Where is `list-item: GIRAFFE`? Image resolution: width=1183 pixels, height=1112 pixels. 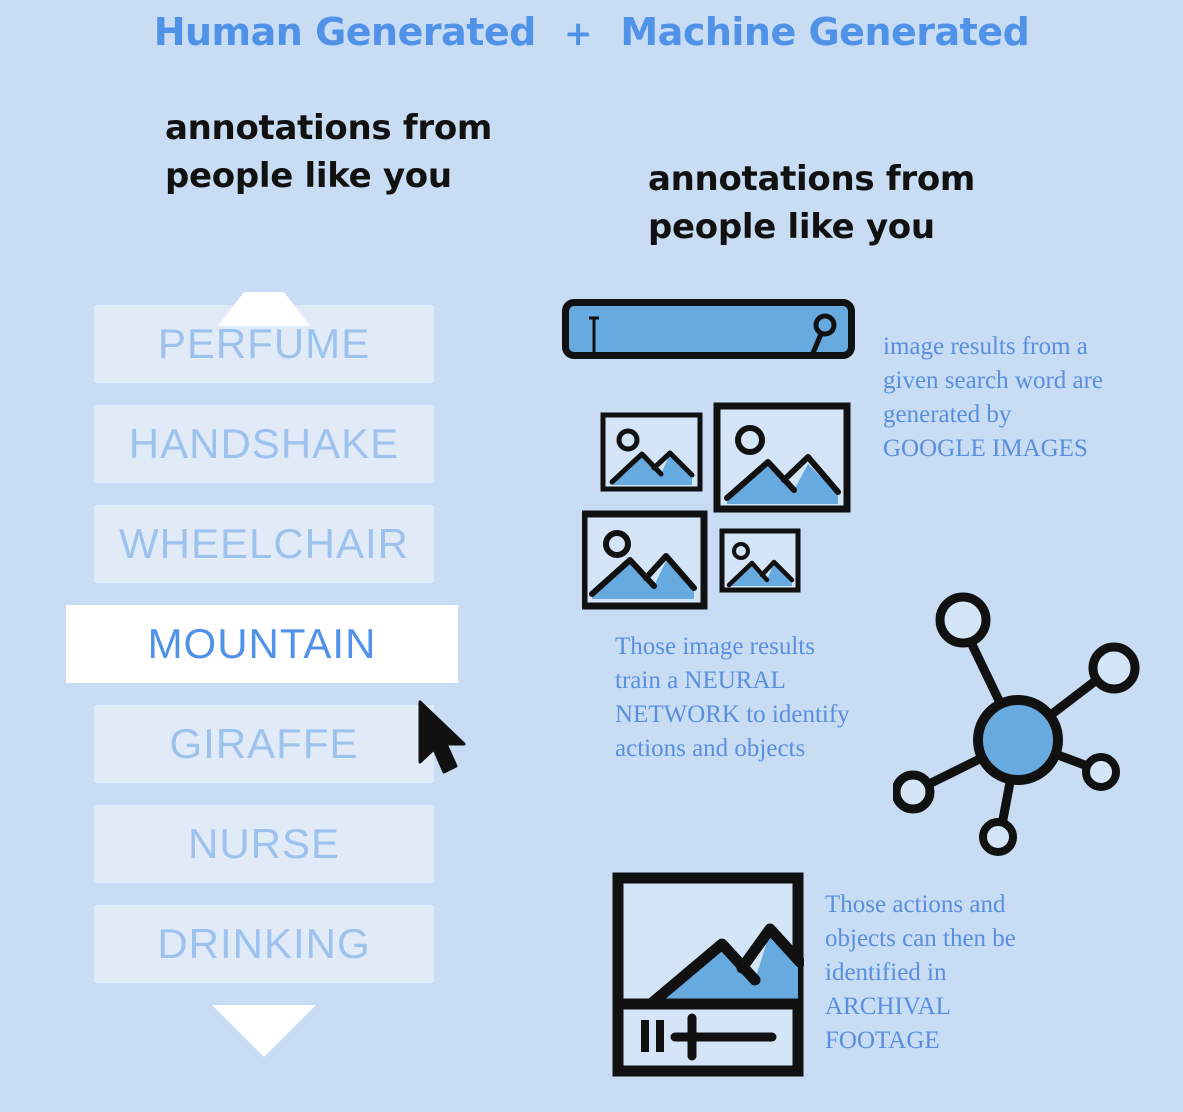
list-item: GIRAFFE is located at coordinates (264, 744).